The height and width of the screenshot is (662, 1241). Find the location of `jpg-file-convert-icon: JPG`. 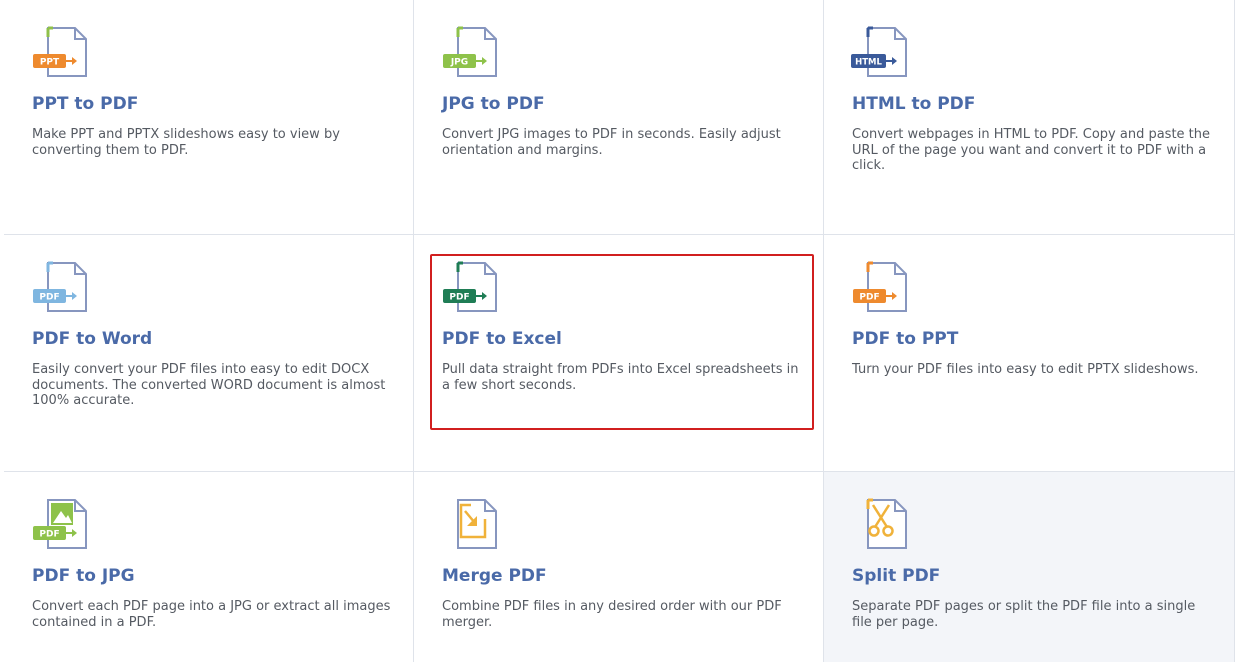

jpg-file-convert-icon: JPG is located at coordinates (470, 53).